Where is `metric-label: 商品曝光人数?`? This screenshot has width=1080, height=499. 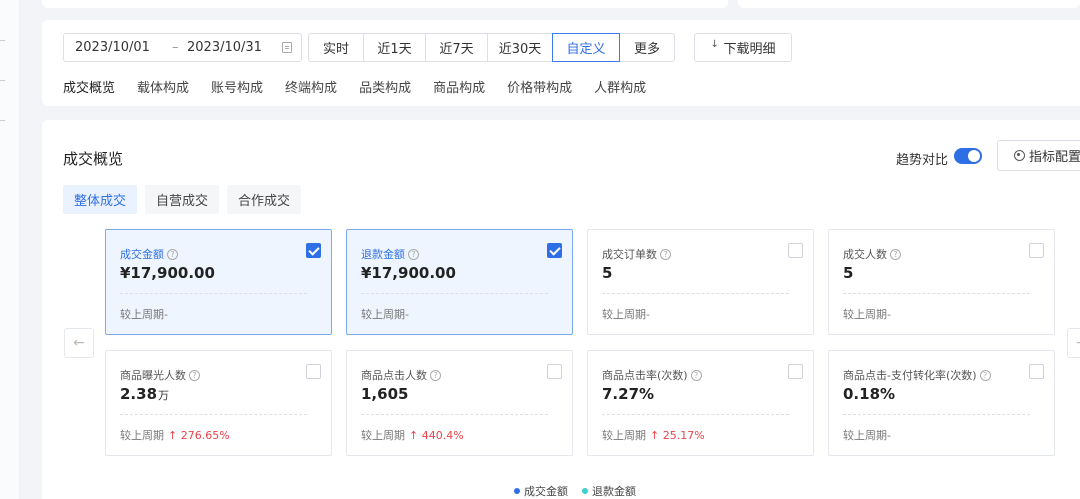
metric-label: 商品曝光人数? is located at coordinates (160, 375).